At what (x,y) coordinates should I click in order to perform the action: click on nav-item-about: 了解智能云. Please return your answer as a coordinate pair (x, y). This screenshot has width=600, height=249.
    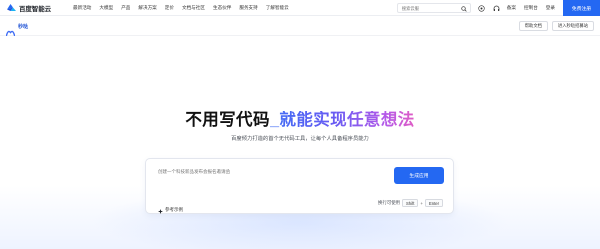
    Looking at the image, I should click on (277, 8).